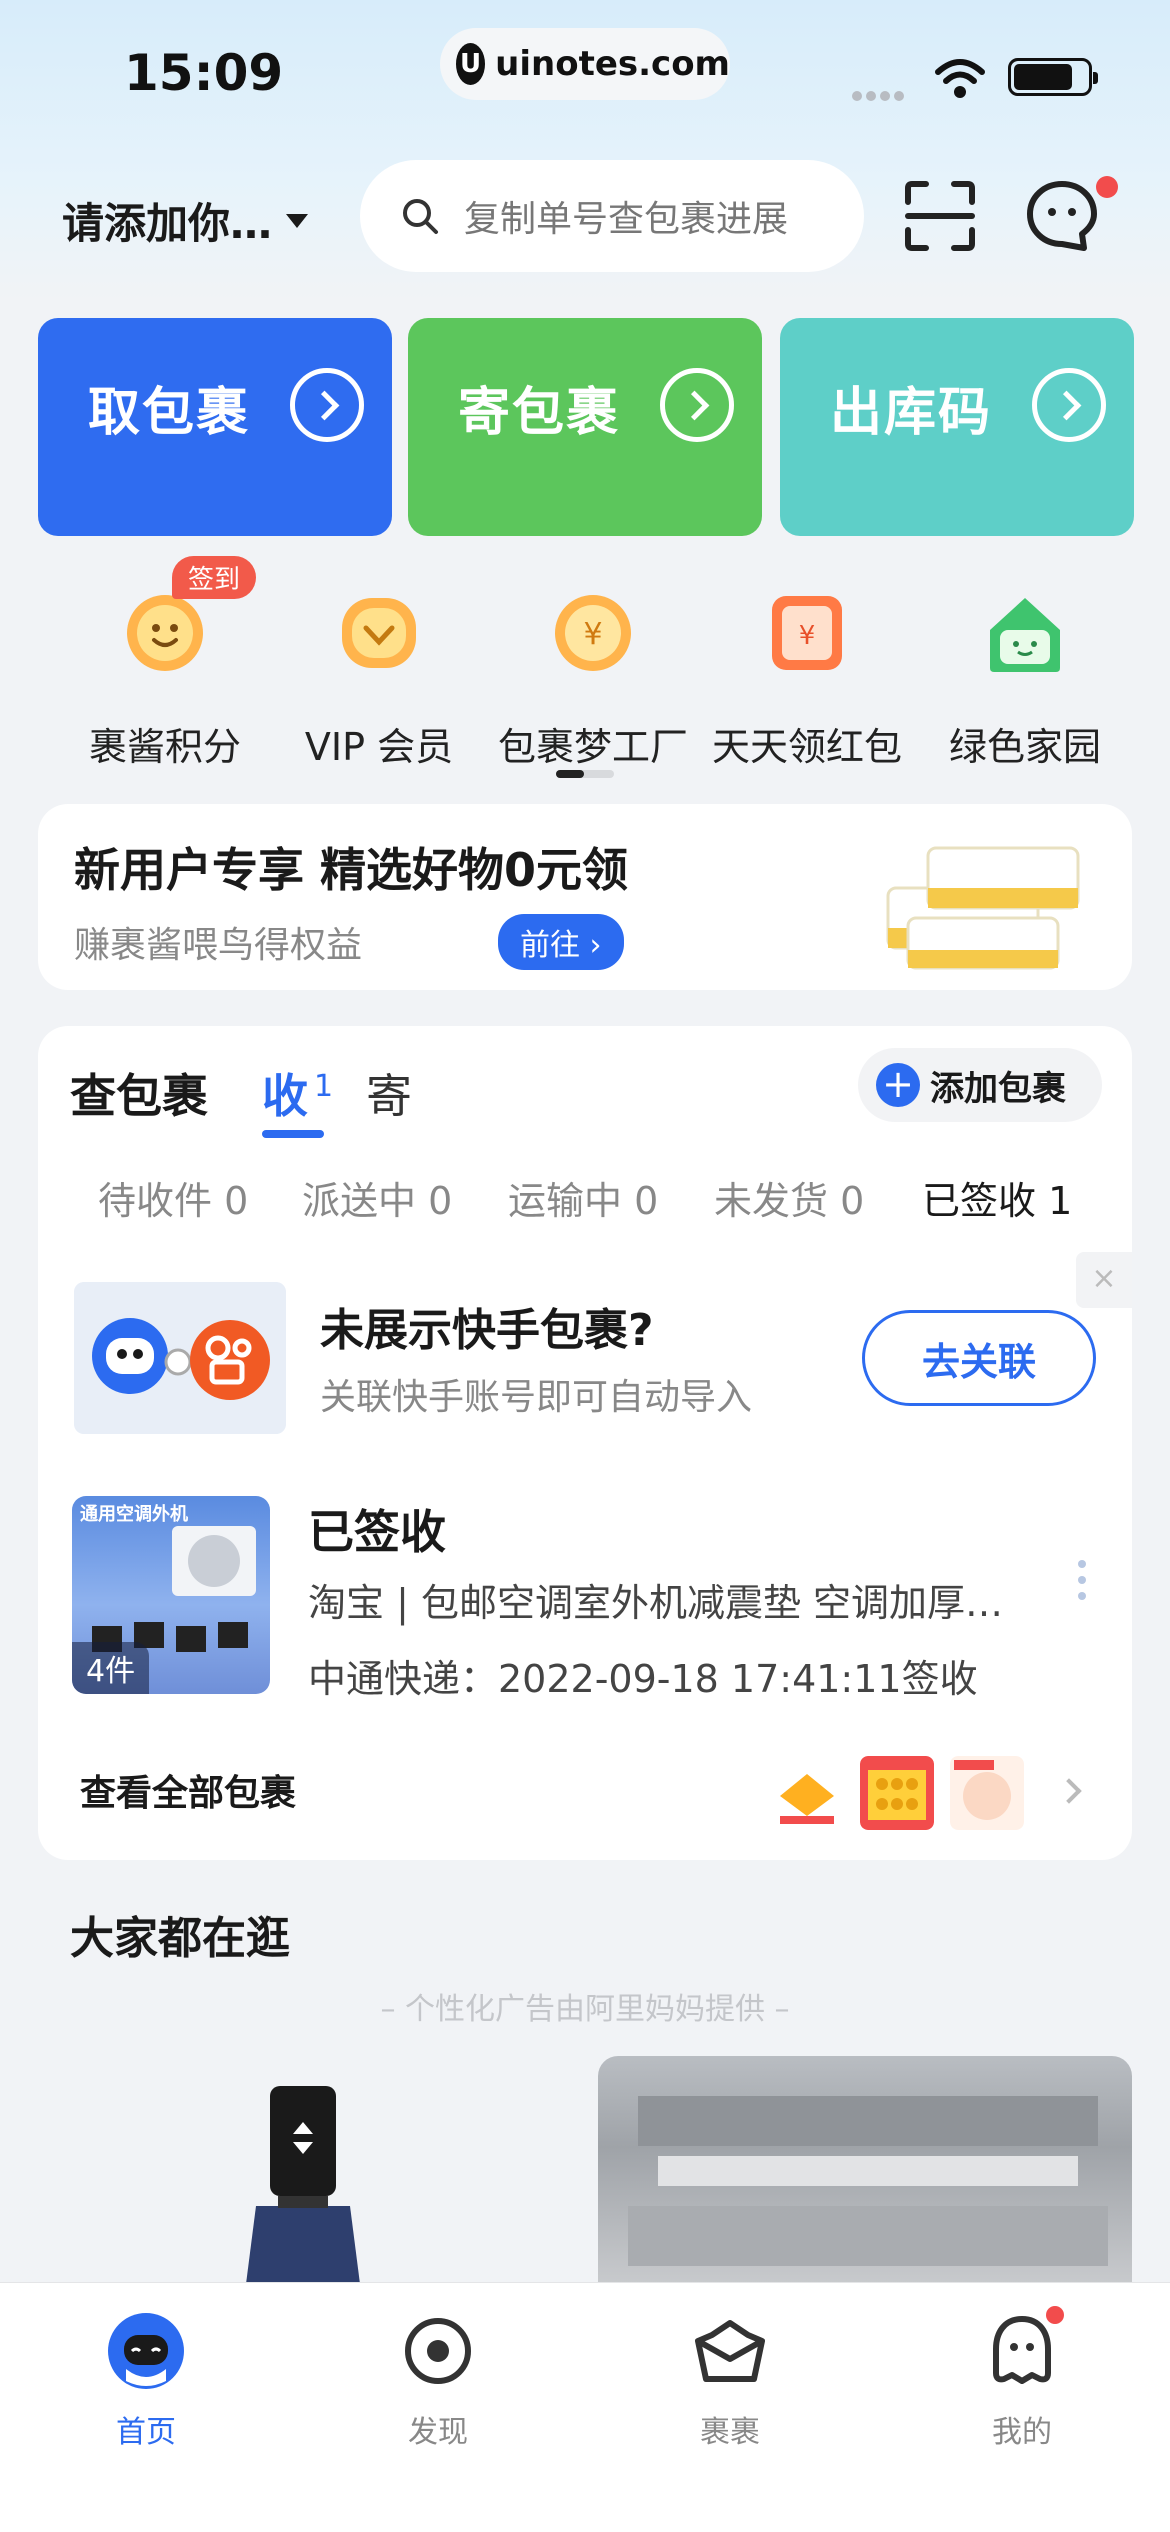 The width and height of the screenshot is (1170, 2532). Describe the element at coordinates (979, 1358) in the screenshot. I see `link-account-button: 去关联` at that location.